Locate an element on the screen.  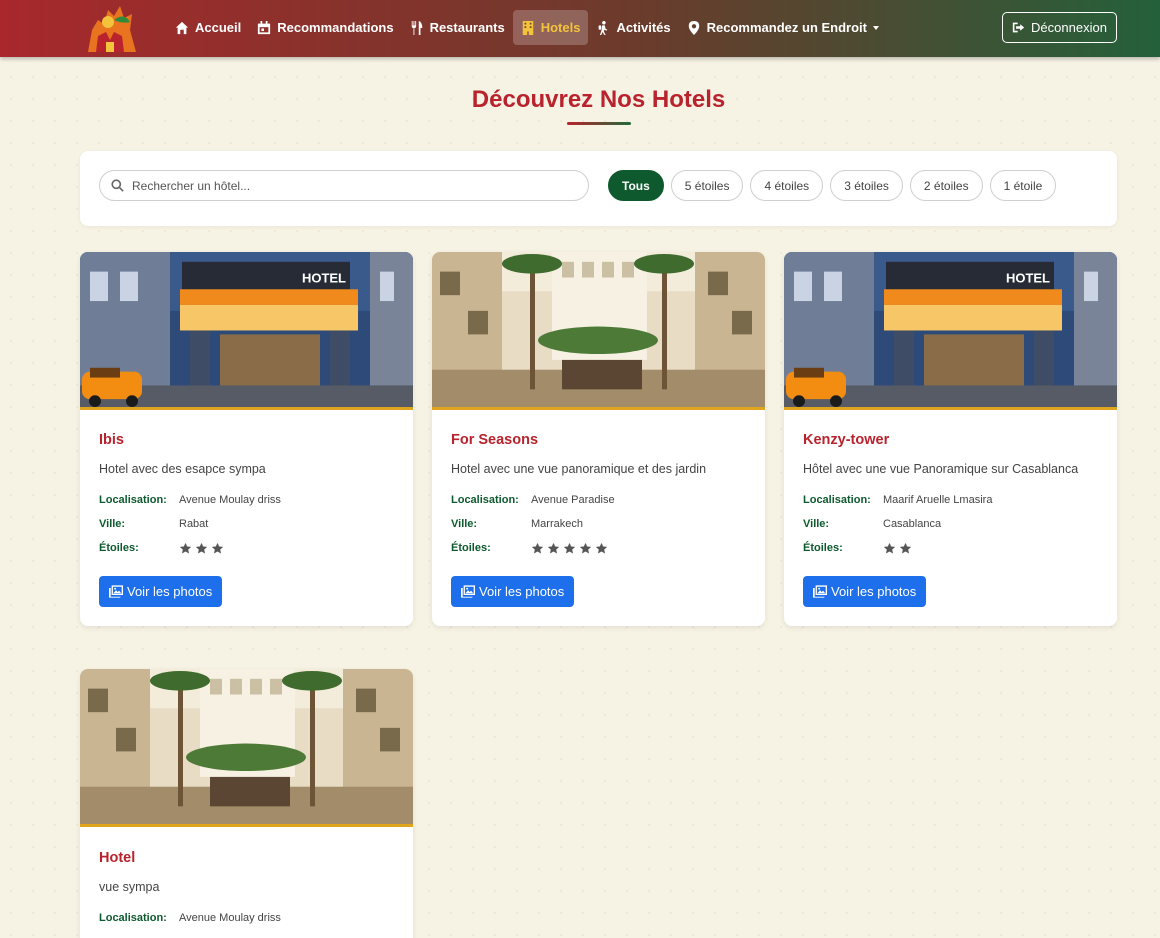
nav-item-activites: Activités is located at coordinates (633, 27).